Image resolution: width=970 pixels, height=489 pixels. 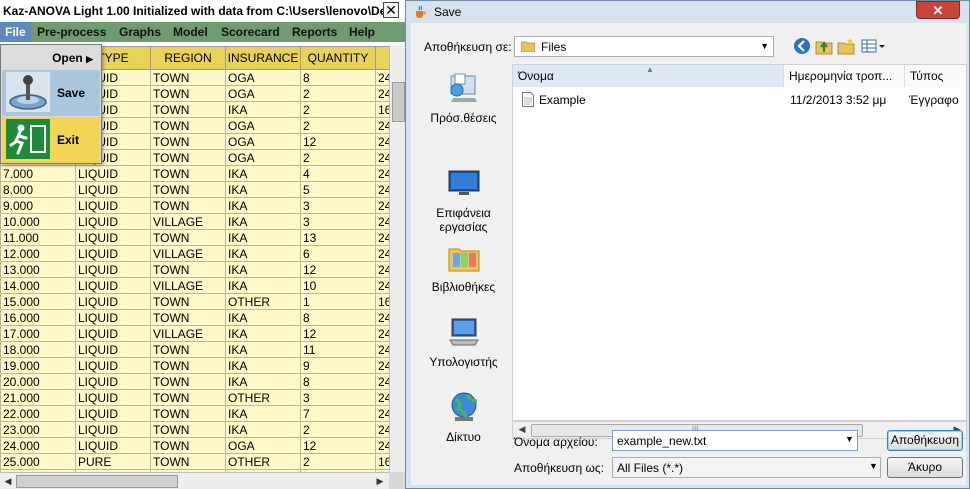 I want to click on table-row: 7.000 LIQUID TOWN IKA 4 24, so click(x=197, y=173).